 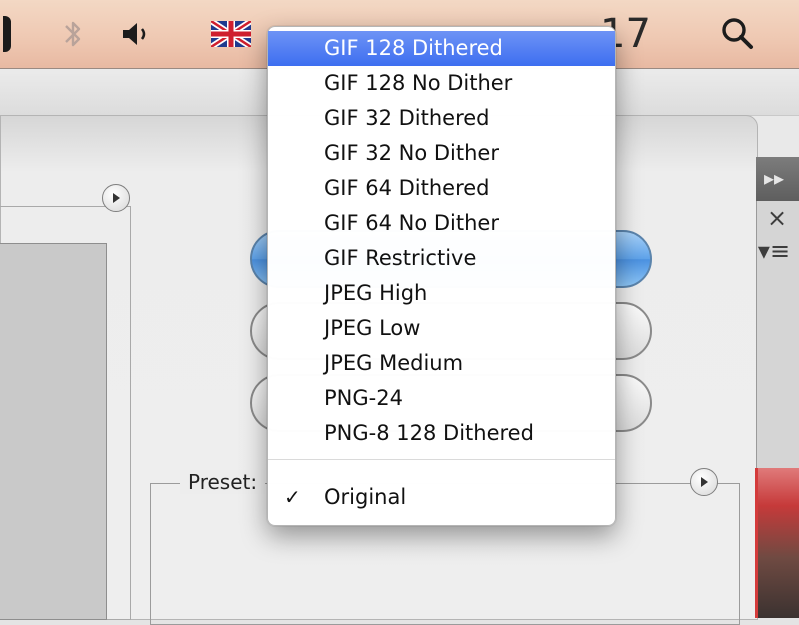 I want to click on menu-item-gif-32-dithered: GIF 32 Dithered, so click(x=441, y=118).